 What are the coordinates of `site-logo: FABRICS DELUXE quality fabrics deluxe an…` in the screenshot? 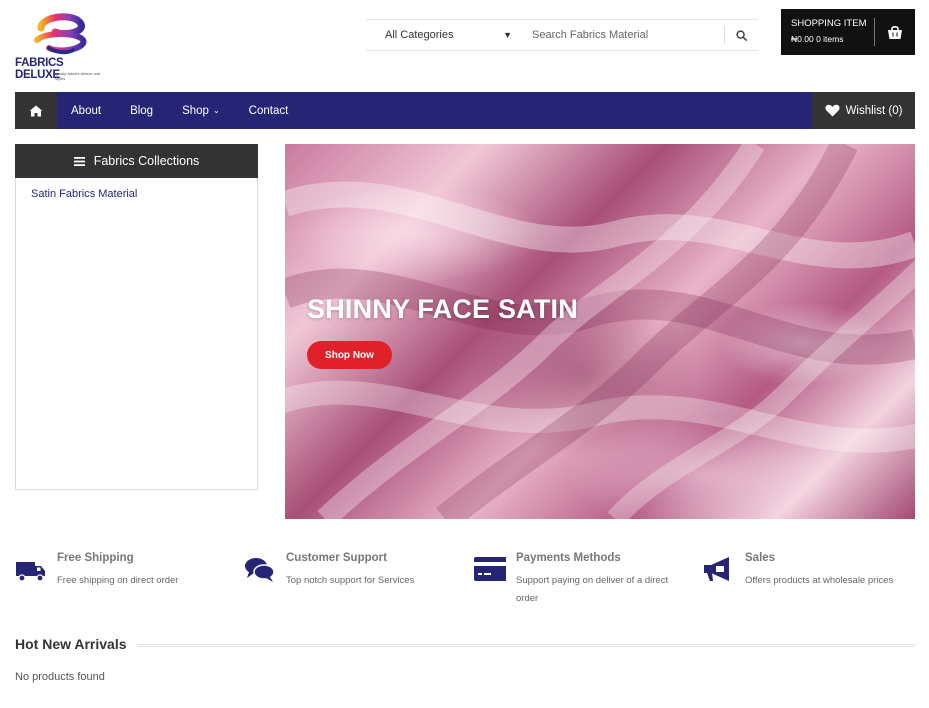 It's located at (63, 45).